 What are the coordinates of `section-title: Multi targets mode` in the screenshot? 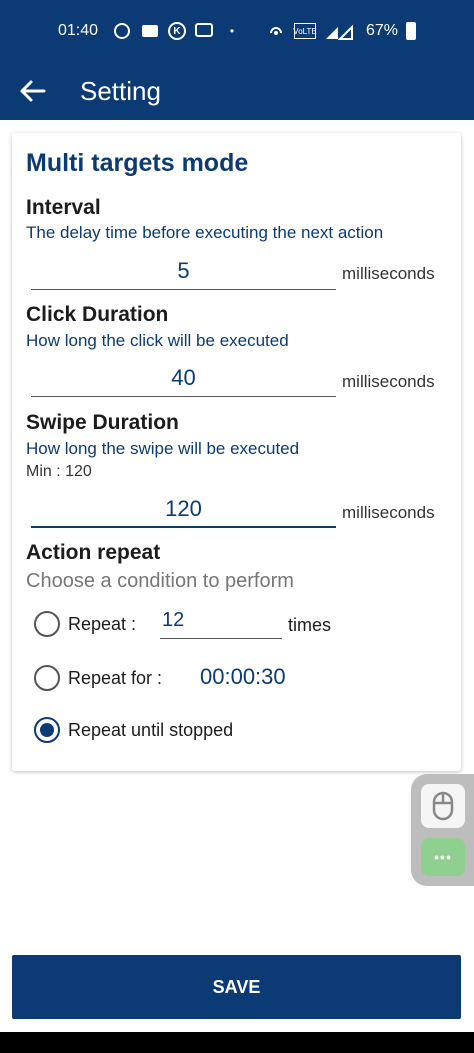 It's located at (137, 163).